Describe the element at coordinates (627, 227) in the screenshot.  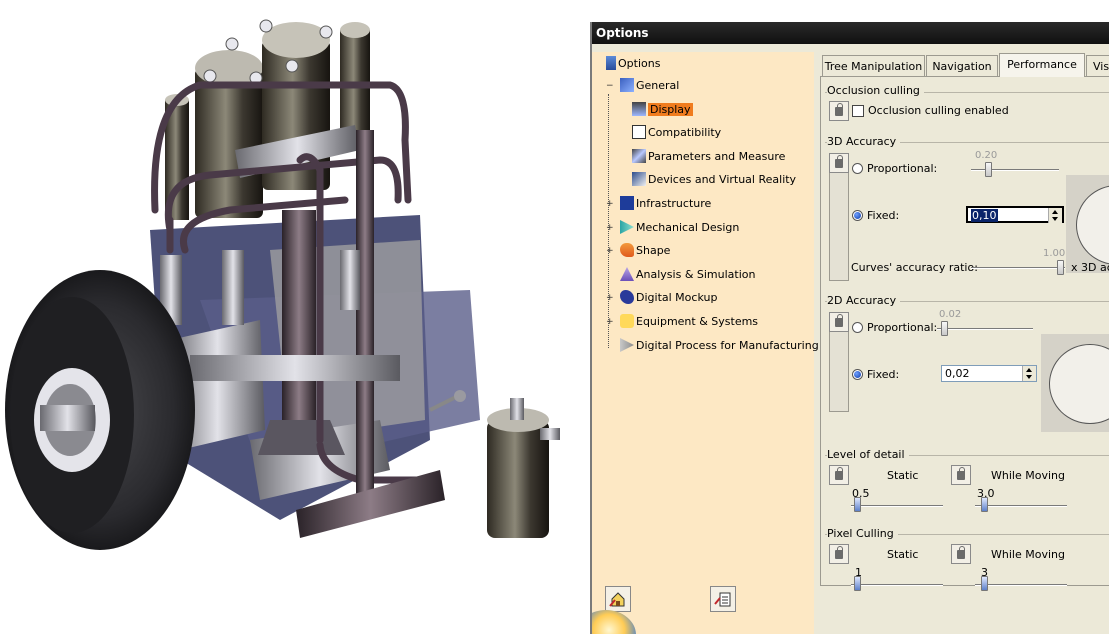
I see `mechanical-design-icon` at that location.